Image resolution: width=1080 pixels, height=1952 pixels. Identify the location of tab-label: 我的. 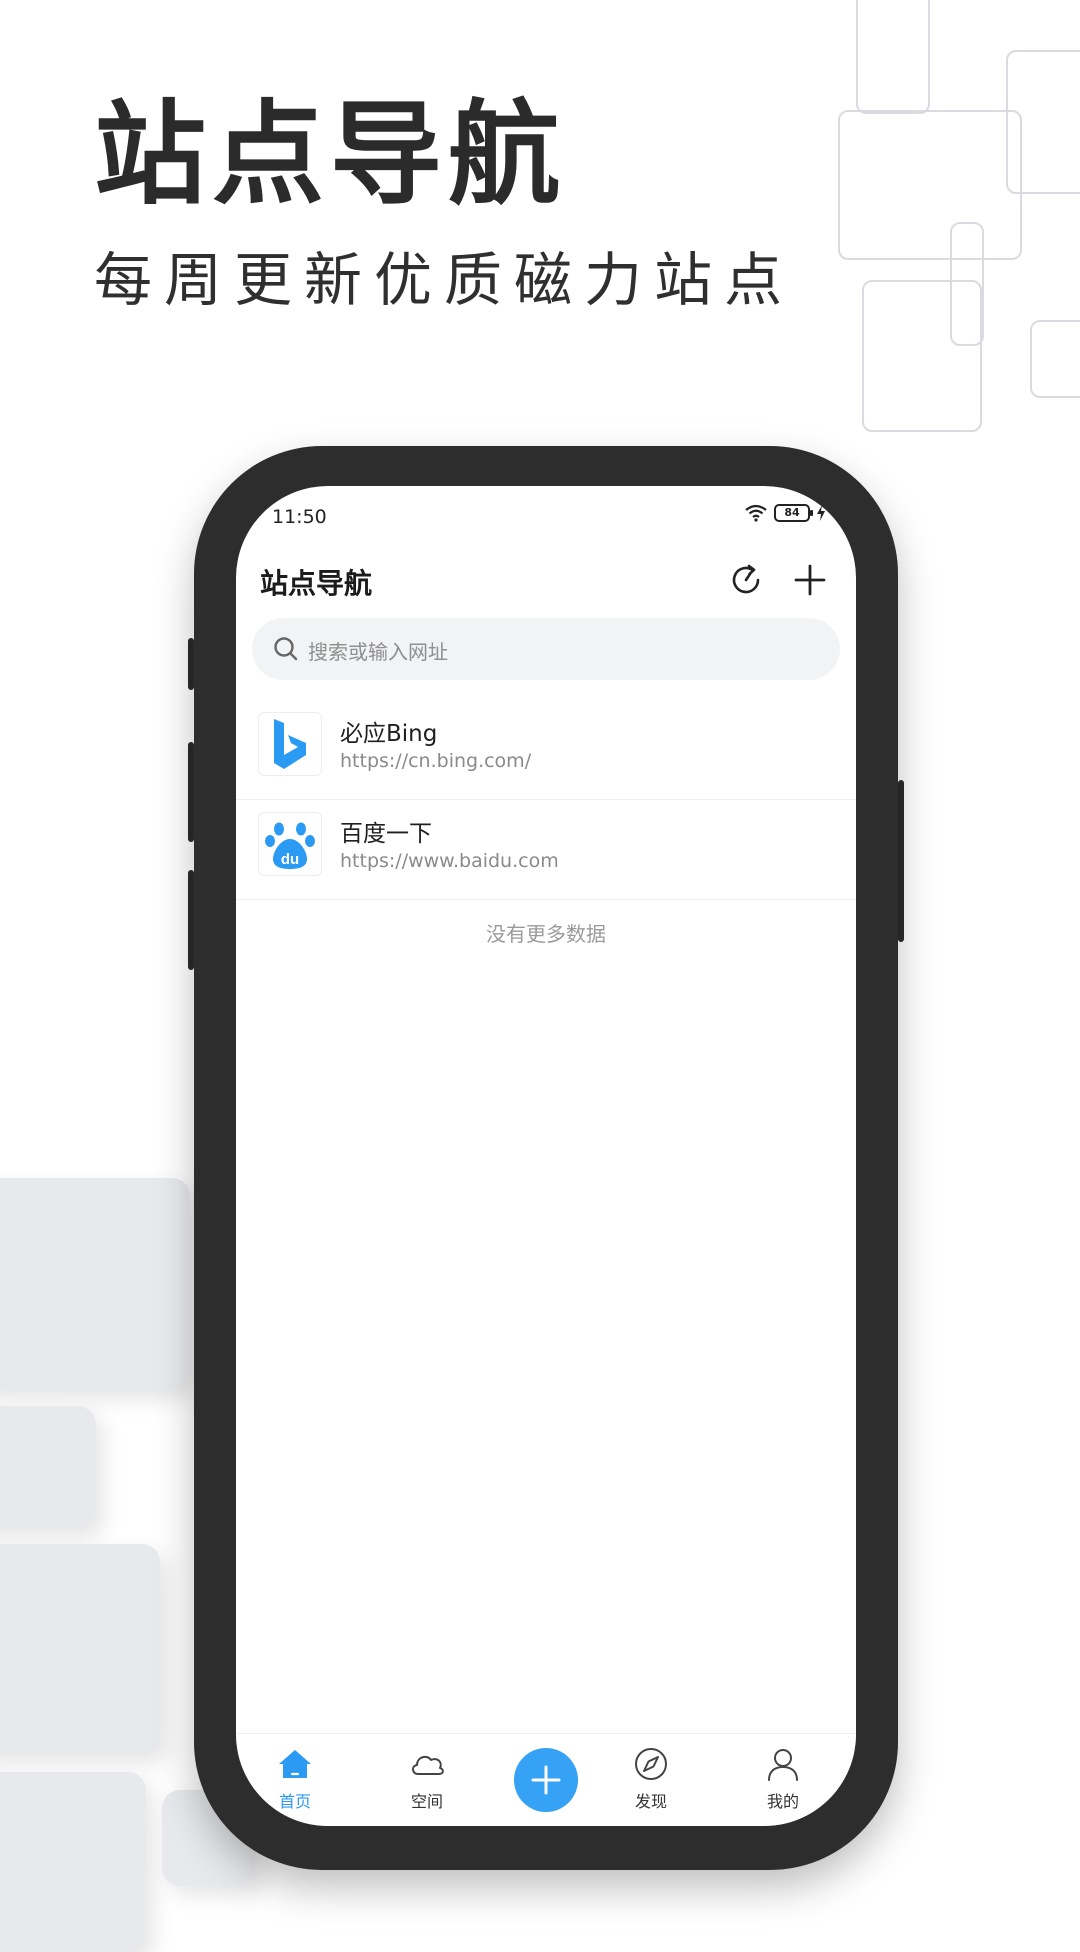
(782, 1801).